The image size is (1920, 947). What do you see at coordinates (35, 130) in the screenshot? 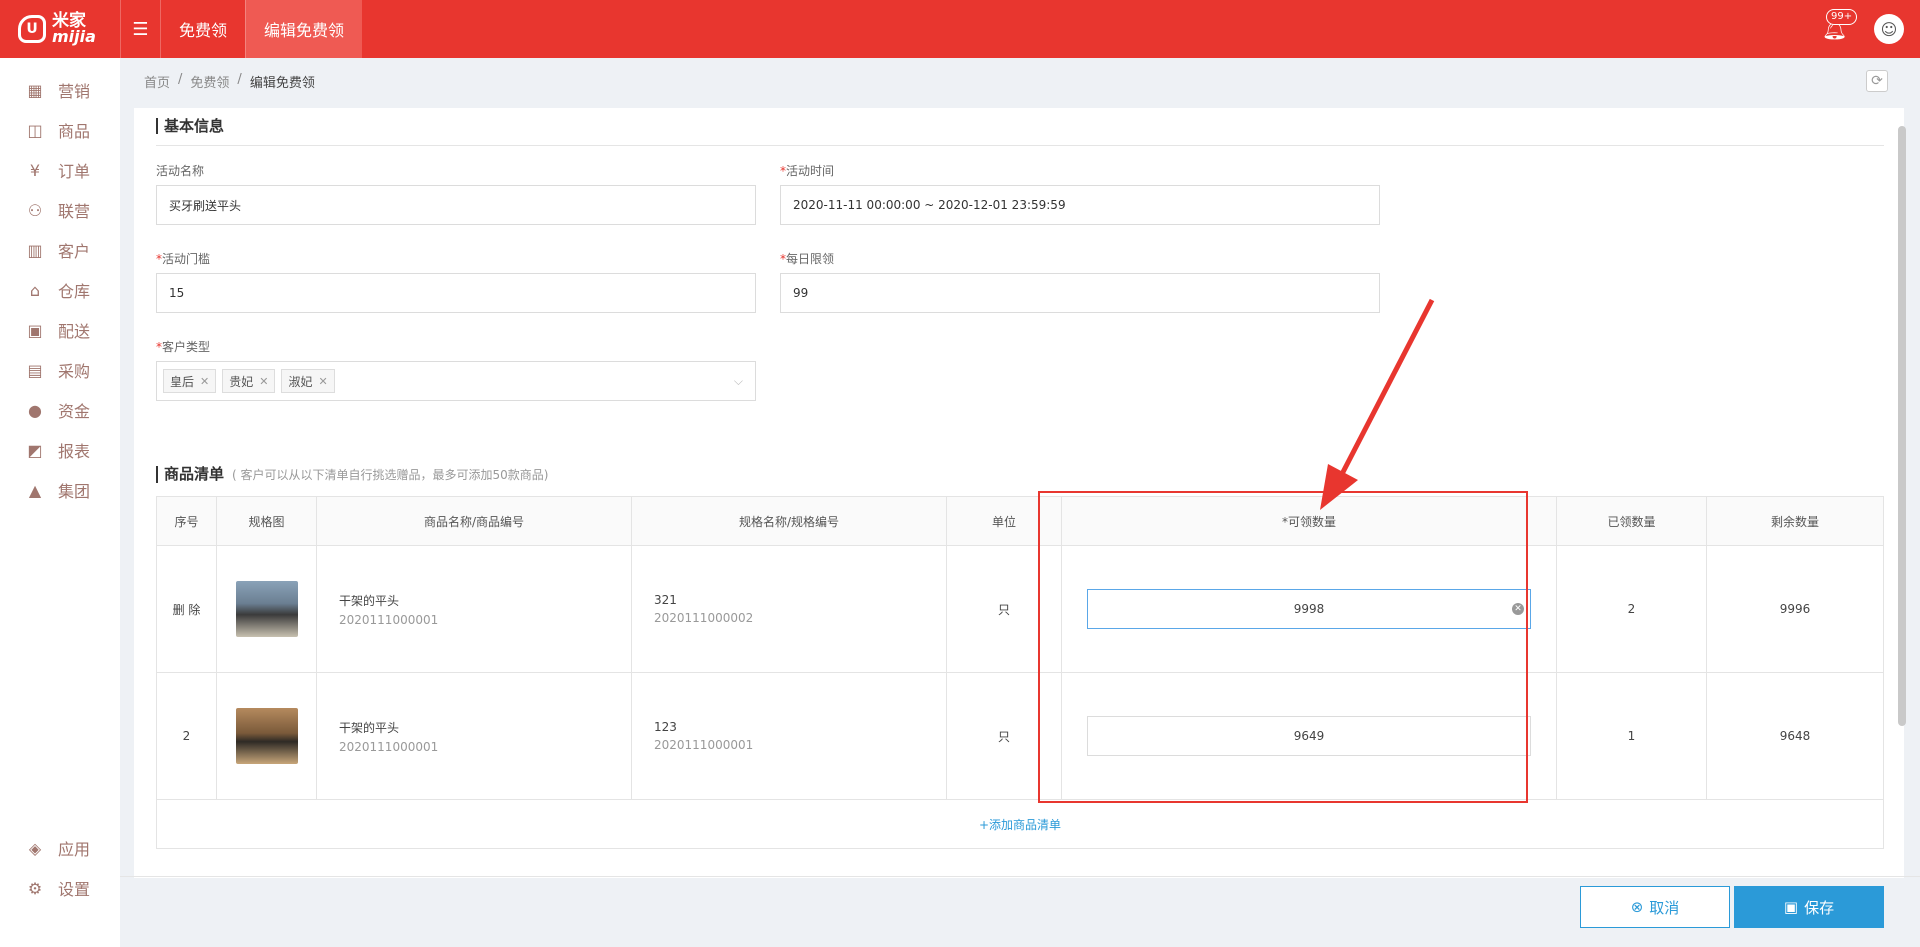
I see `bag-icon: ◫` at bounding box center [35, 130].